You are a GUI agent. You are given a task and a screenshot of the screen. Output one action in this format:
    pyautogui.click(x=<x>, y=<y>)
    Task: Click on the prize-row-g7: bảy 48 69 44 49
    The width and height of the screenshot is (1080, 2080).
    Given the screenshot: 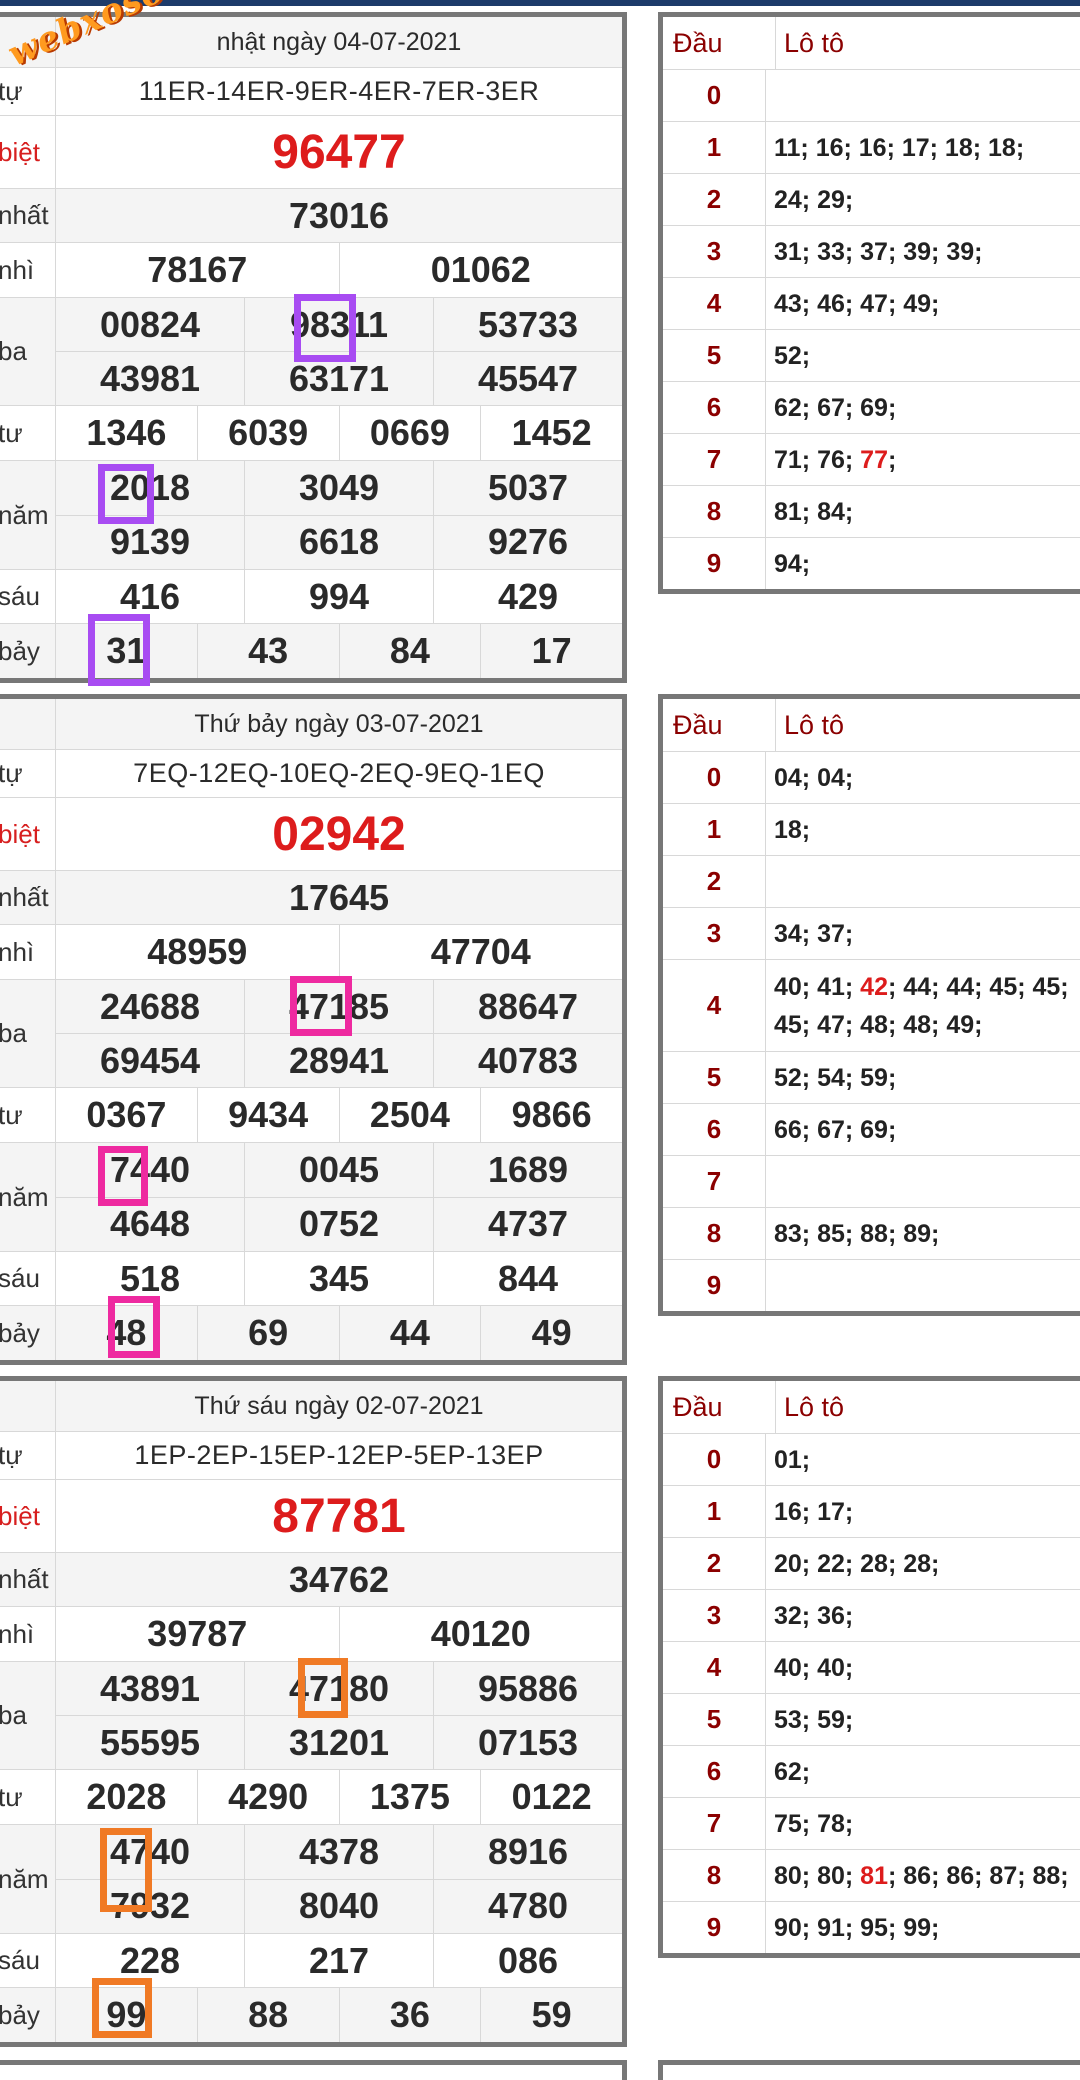 What is the action you would take?
    pyautogui.click(x=311, y=1333)
    